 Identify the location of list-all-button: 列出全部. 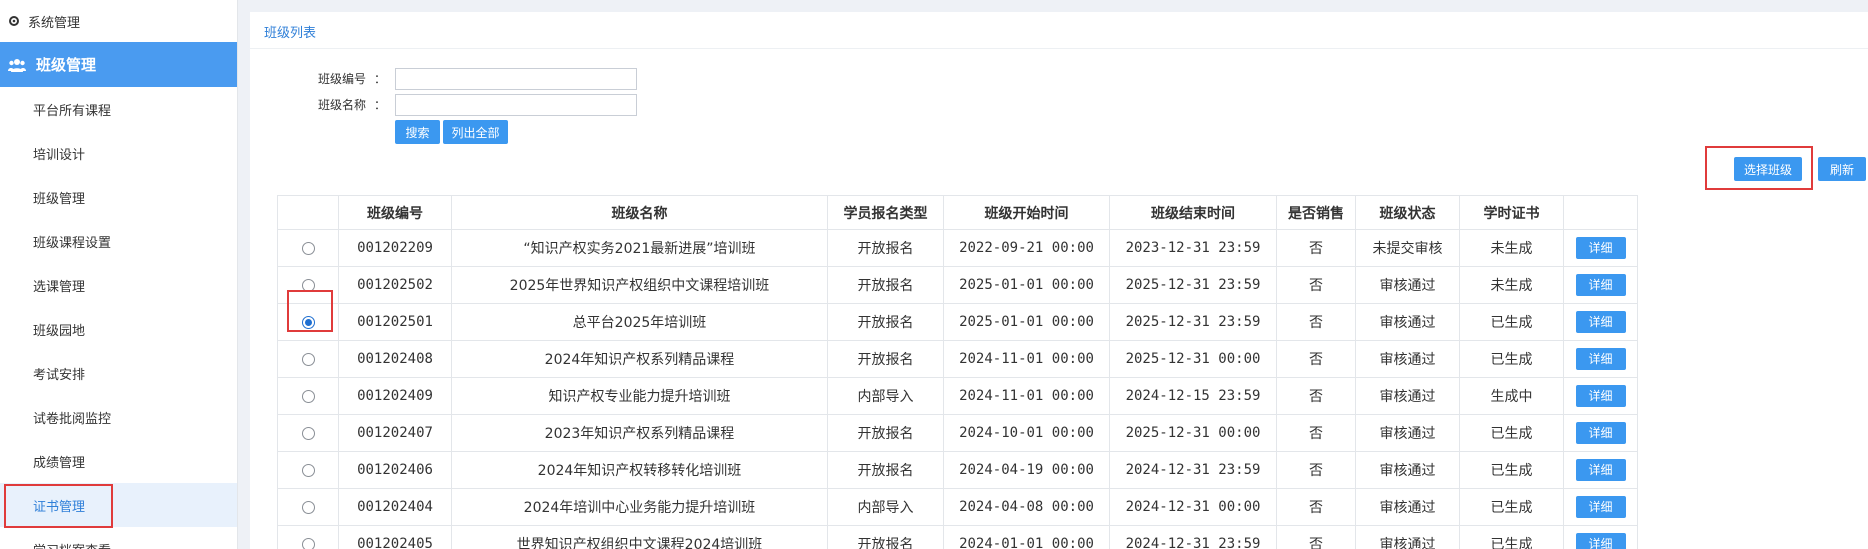
(475, 132).